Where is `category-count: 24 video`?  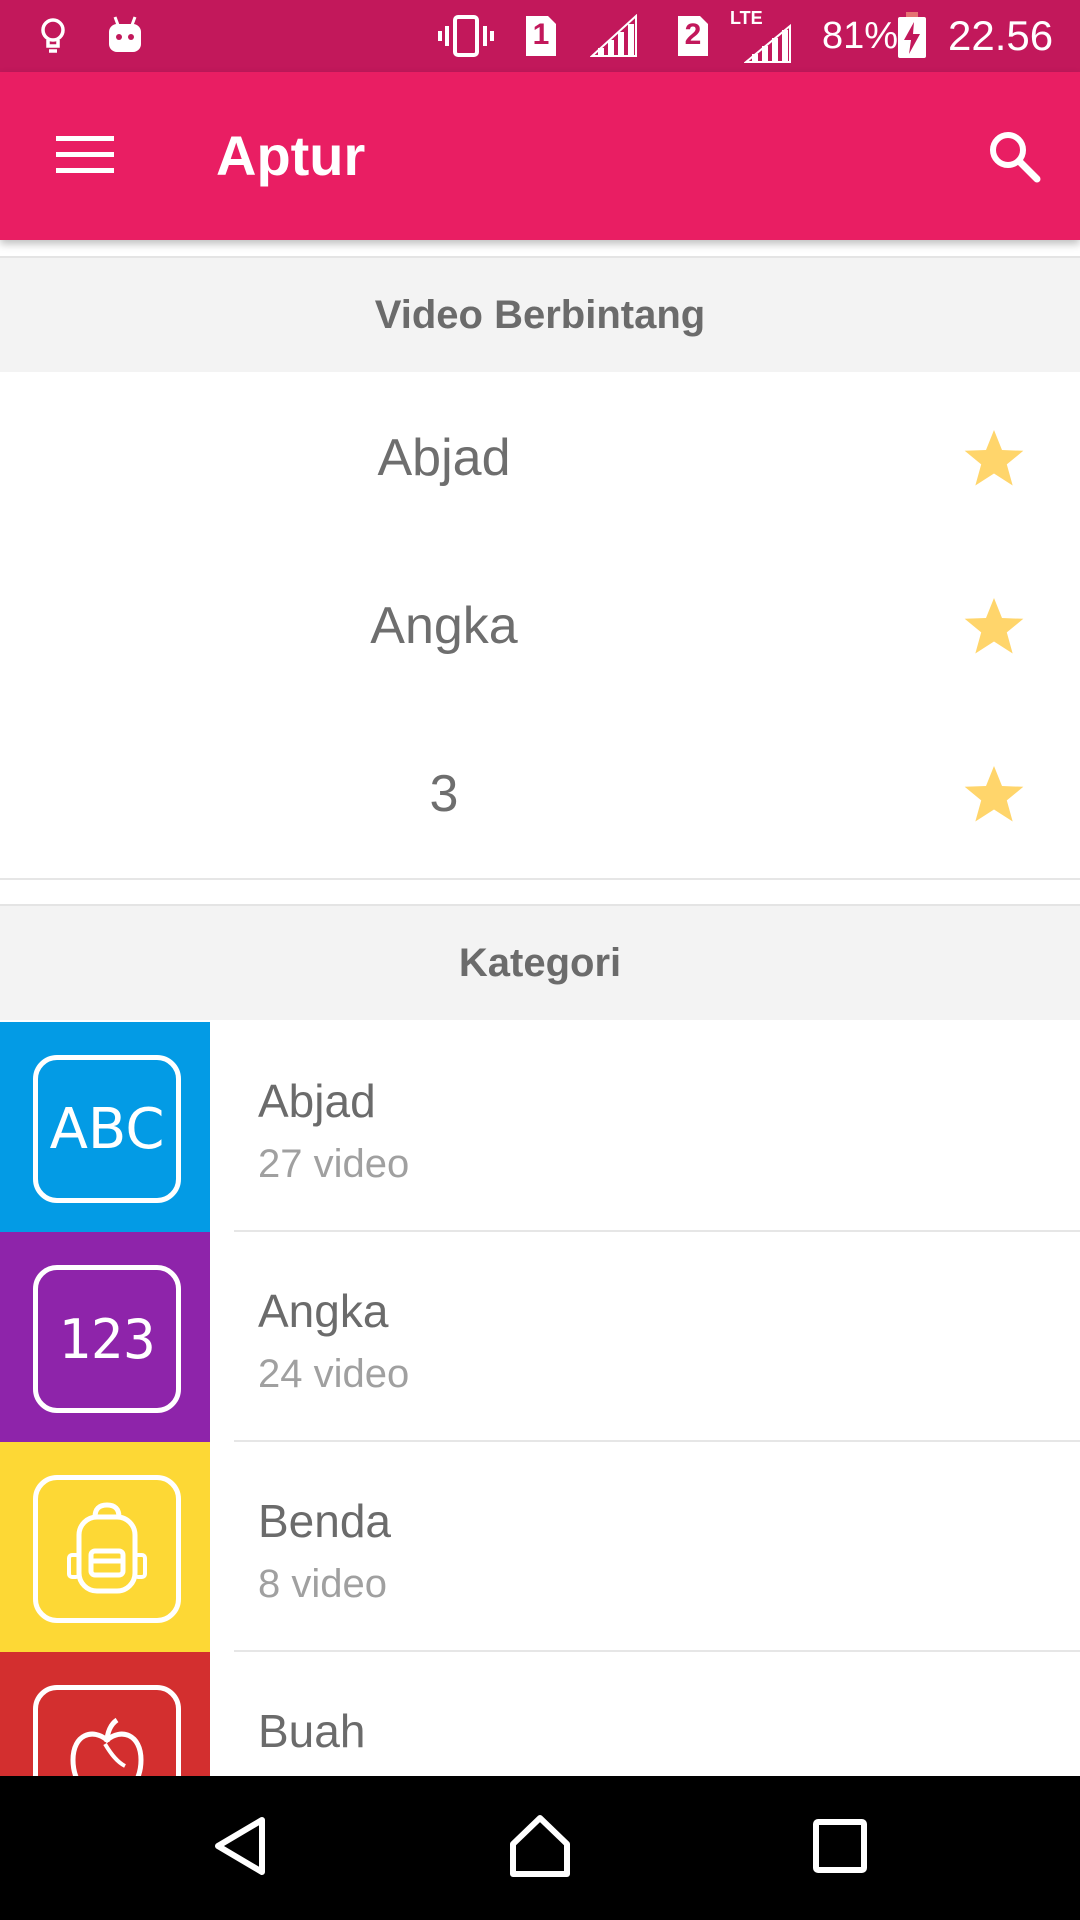 category-count: 24 video is located at coordinates (334, 1374).